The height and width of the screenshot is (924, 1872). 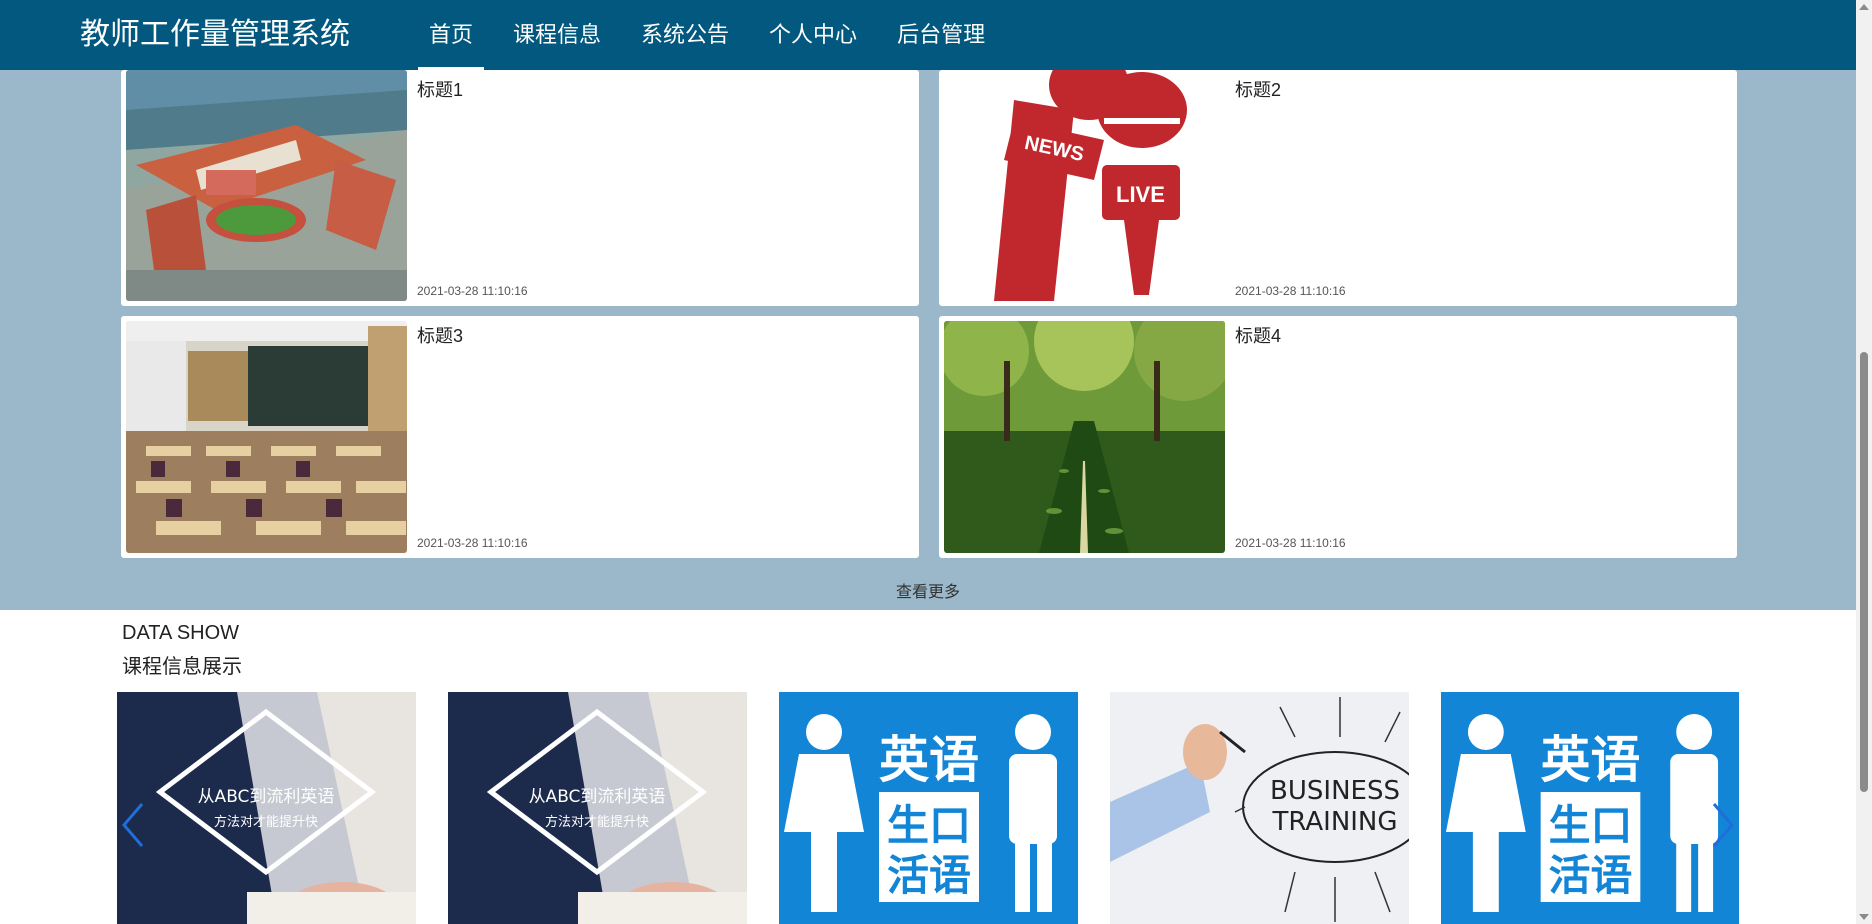 What do you see at coordinates (1258, 89) in the screenshot?
I see `news-title: 标题2` at bounding box center [1258, 89].